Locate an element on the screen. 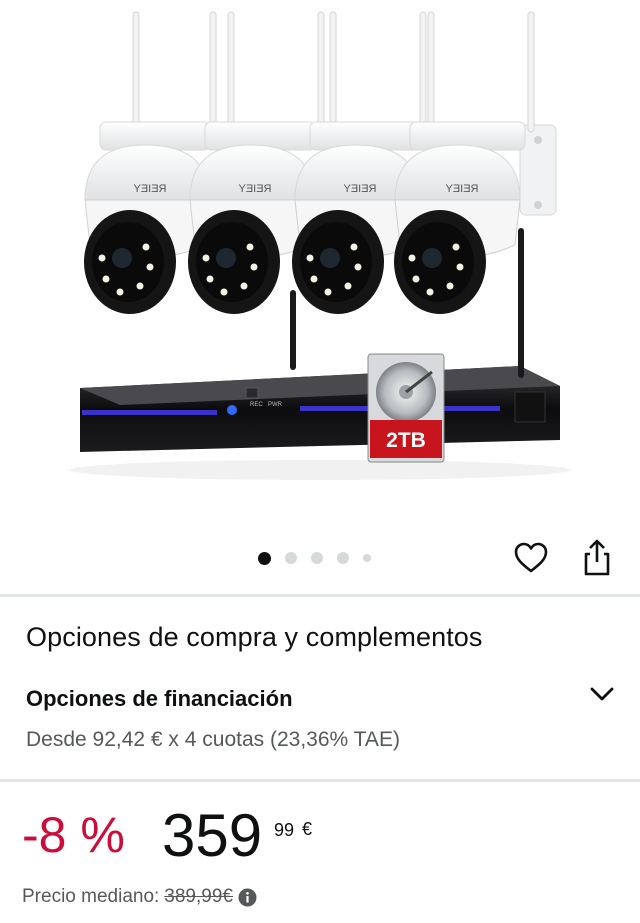  financing-detail: Desde 92,42 € x 4 cuotas (23,36% TAE) is located at coordinates (213, 739).